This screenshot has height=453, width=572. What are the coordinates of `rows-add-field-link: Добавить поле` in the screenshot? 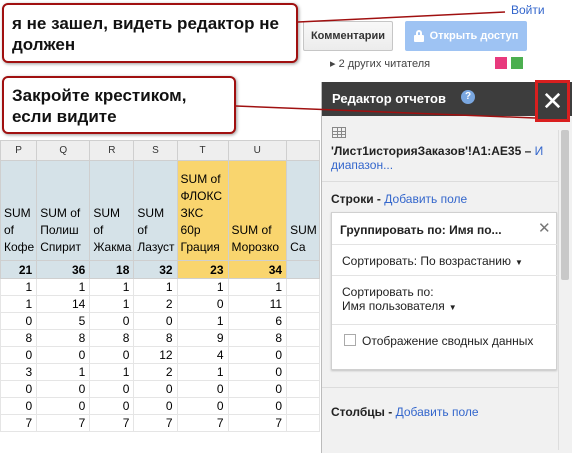 It's located at (425, 199).